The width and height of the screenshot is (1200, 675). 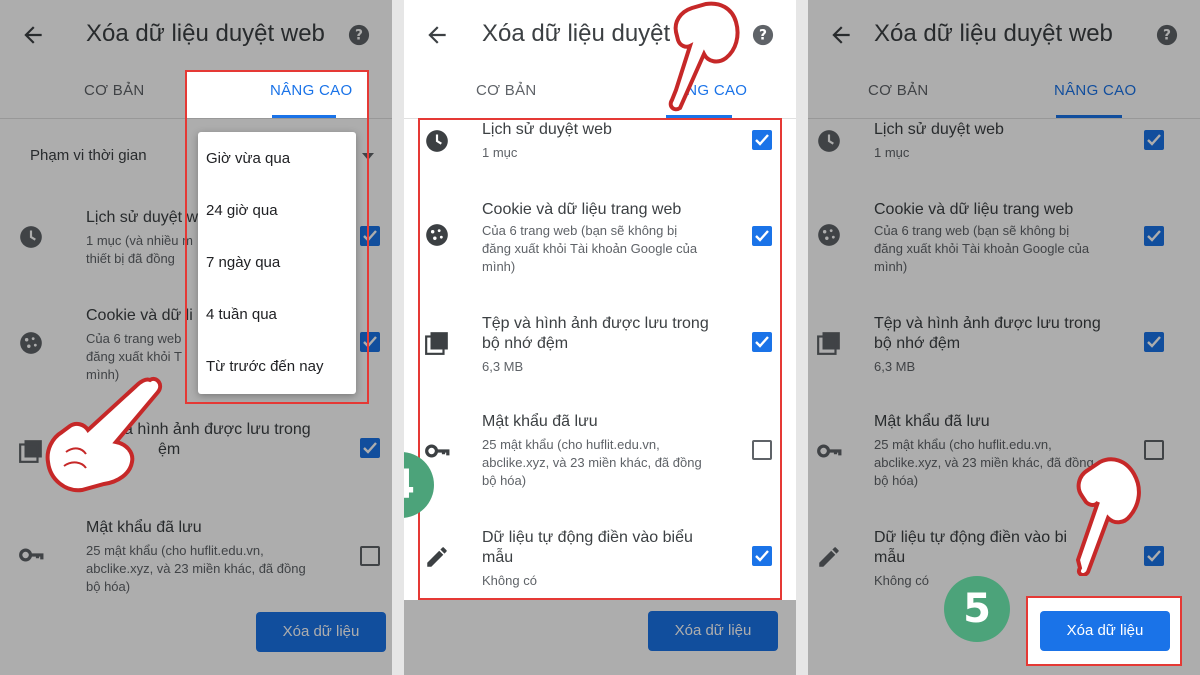 I want to click on dim-overlay, so click(x=600, y=637).